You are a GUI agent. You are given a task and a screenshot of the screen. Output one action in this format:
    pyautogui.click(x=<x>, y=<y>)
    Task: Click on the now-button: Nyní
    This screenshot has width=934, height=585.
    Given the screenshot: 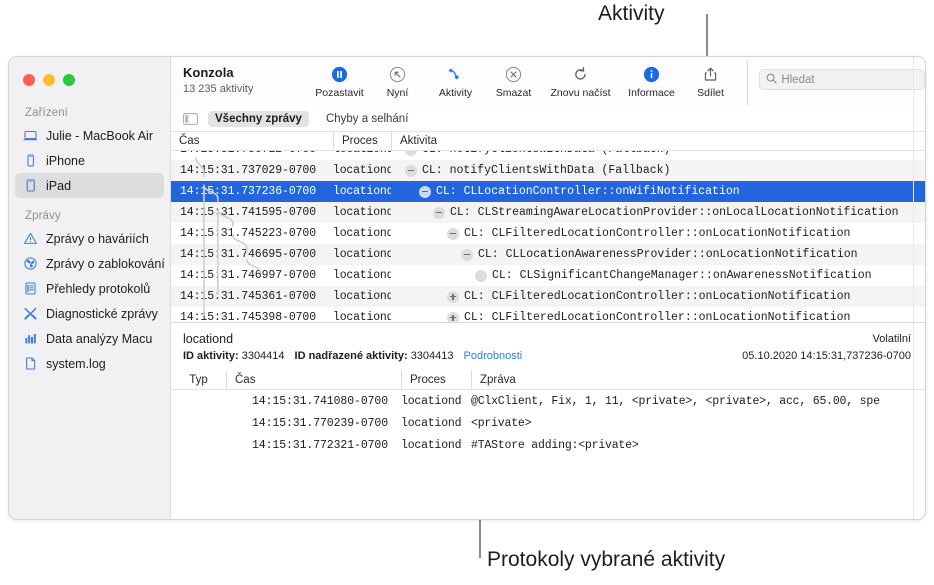 What is the action you would take?
    pyautogui.click(x=398, y=80)
    